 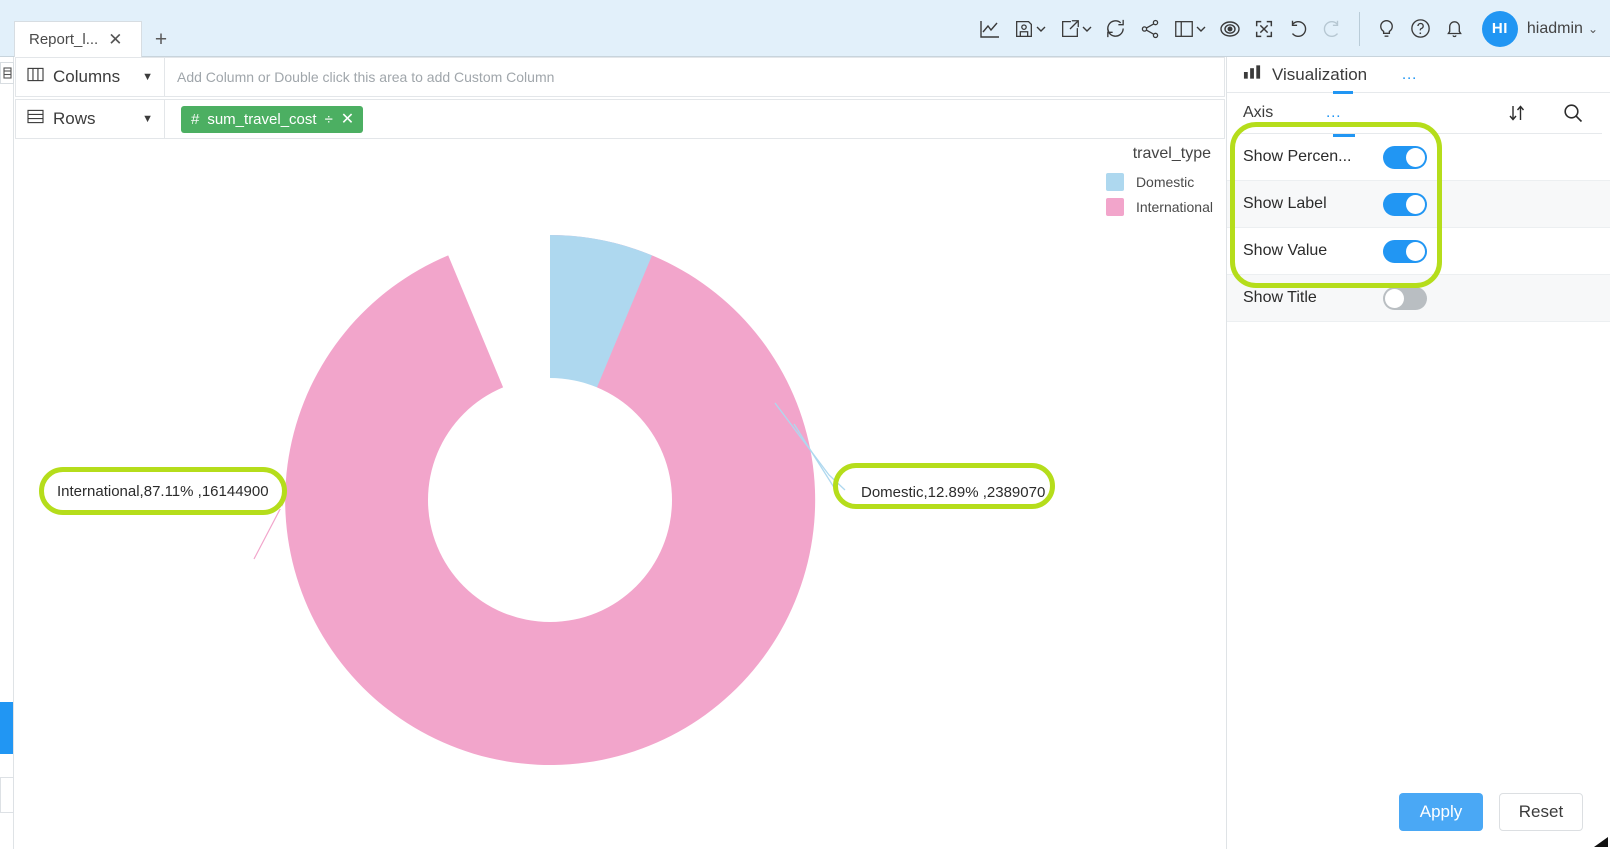 I want to click on help-icon, so click(x=1421, y=29).